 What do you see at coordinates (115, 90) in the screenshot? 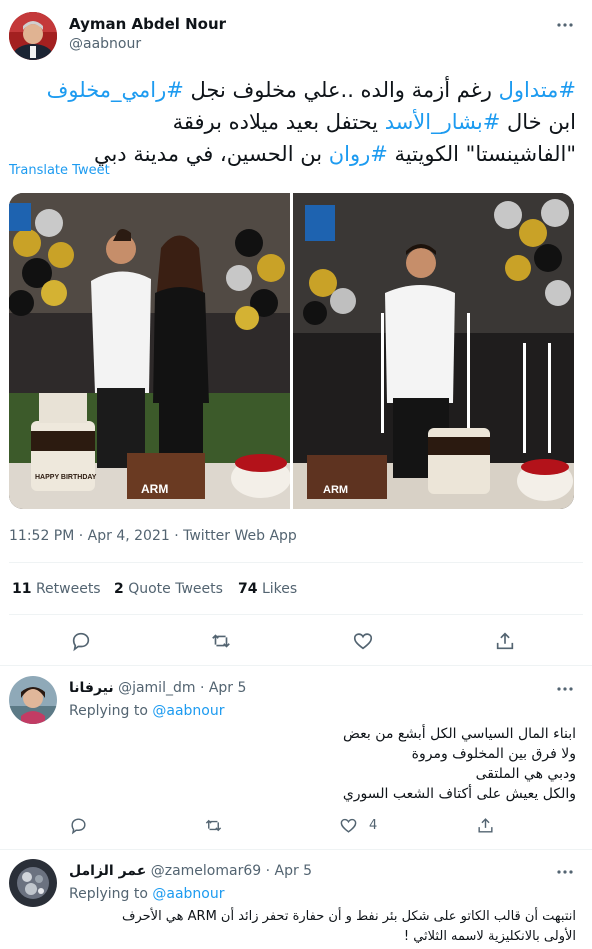
I see `hashtag-link: #رامي_مخلوف` at bounding box center [115, 90].